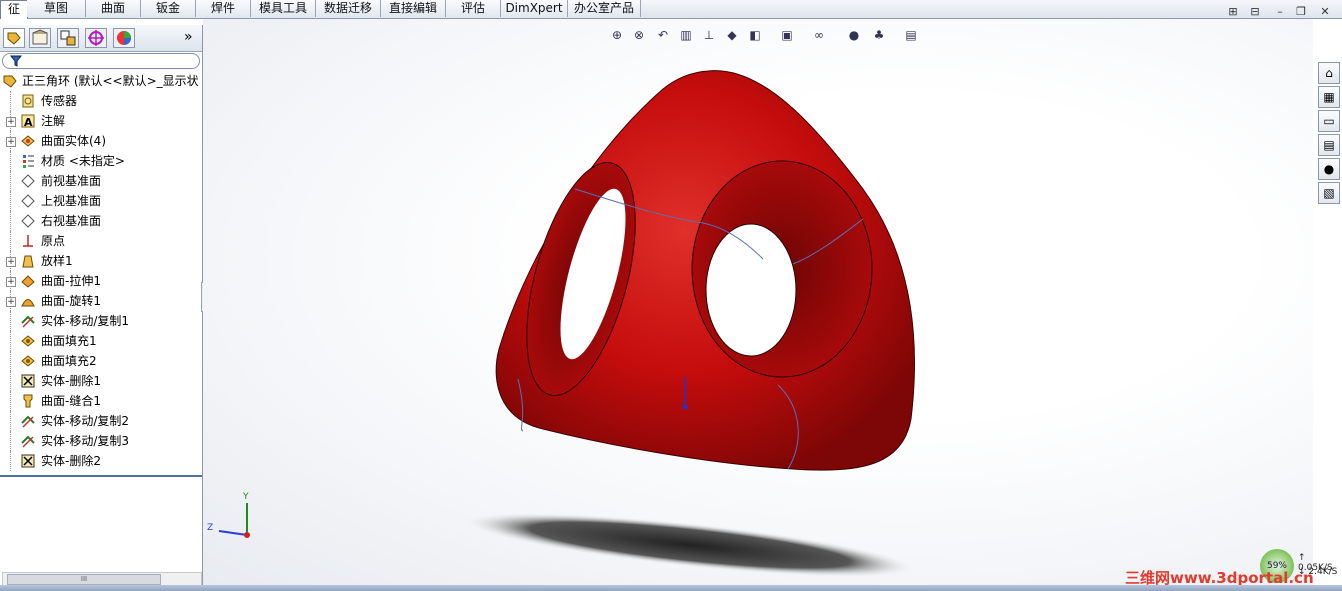 Image resolution: width=1342 pixels, height=591 pixels. What do you see at coordinates (73, 141) in the screenshot?
I see `tree-item-label: 曲面实体(4)` at bounding box center [73, 141].